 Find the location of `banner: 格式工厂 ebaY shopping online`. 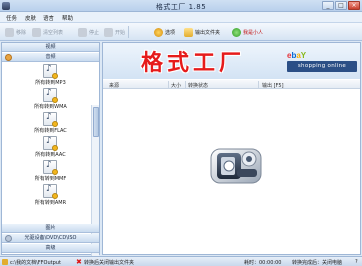

banner: 格式工厂 ebaY shopping online is located at coordinates (231, 61).